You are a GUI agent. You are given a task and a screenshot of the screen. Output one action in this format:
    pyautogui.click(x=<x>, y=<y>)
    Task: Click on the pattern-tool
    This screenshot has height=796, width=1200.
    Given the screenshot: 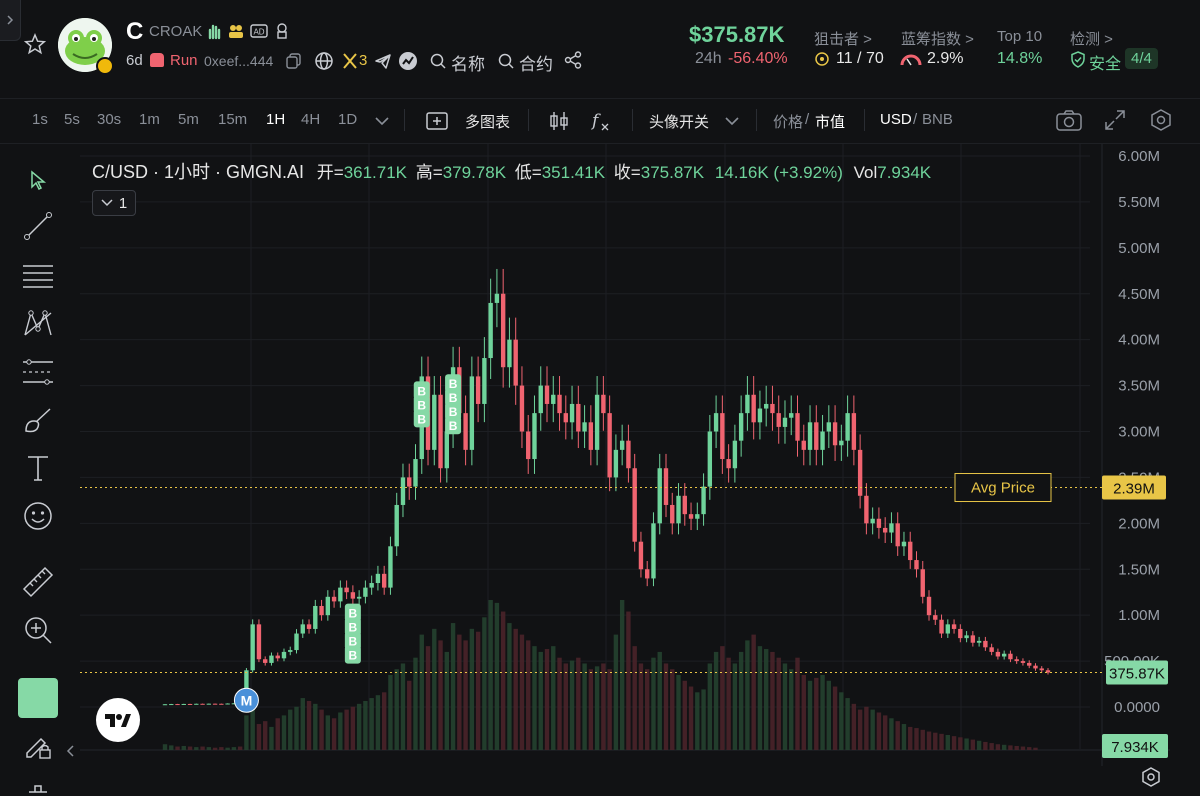 What is the action you would take?
    pyautogui.click(x=38, y=324)
    